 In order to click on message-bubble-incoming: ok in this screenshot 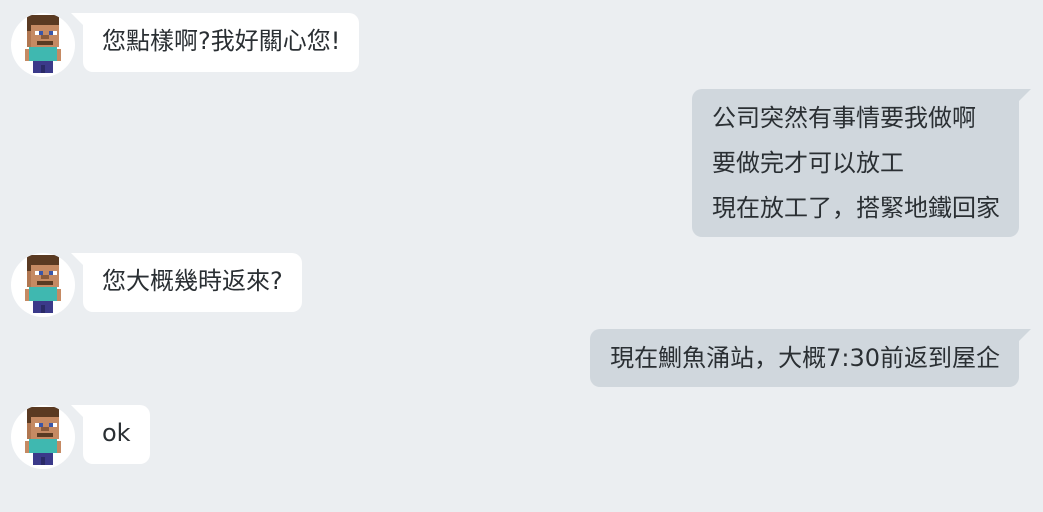, I will do `click(110, 434)`.